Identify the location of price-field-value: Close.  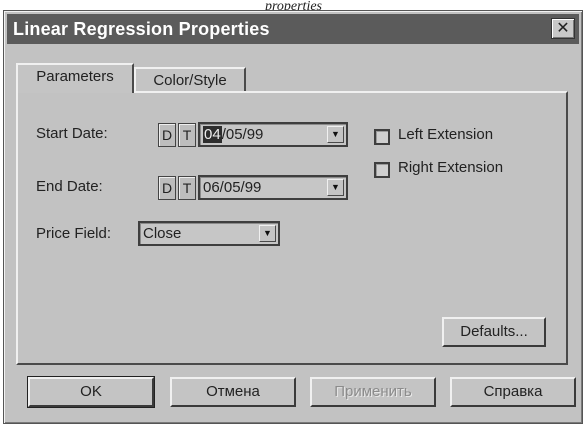
(162, 233).